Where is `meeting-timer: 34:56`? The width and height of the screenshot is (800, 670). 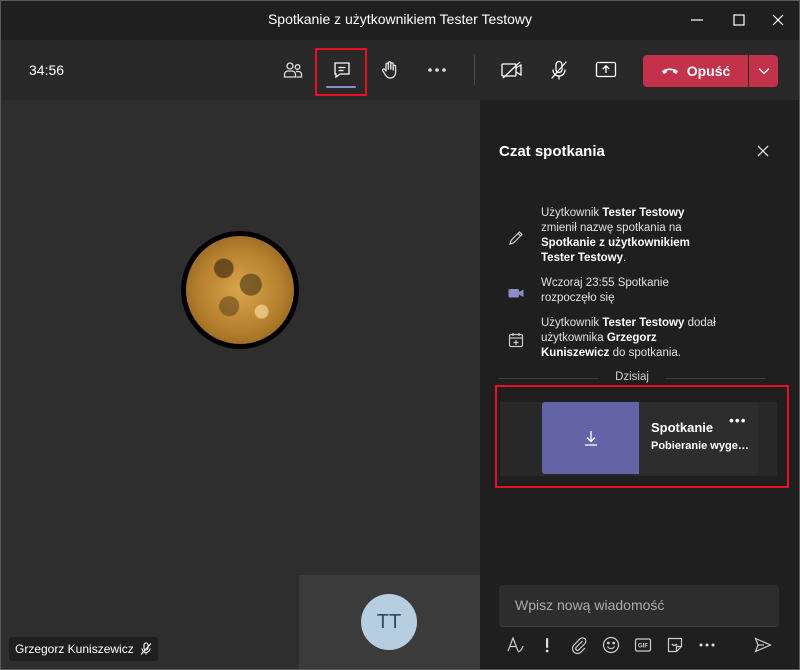
meeting-timer: 34:56 is located at coordinates (47, 70).